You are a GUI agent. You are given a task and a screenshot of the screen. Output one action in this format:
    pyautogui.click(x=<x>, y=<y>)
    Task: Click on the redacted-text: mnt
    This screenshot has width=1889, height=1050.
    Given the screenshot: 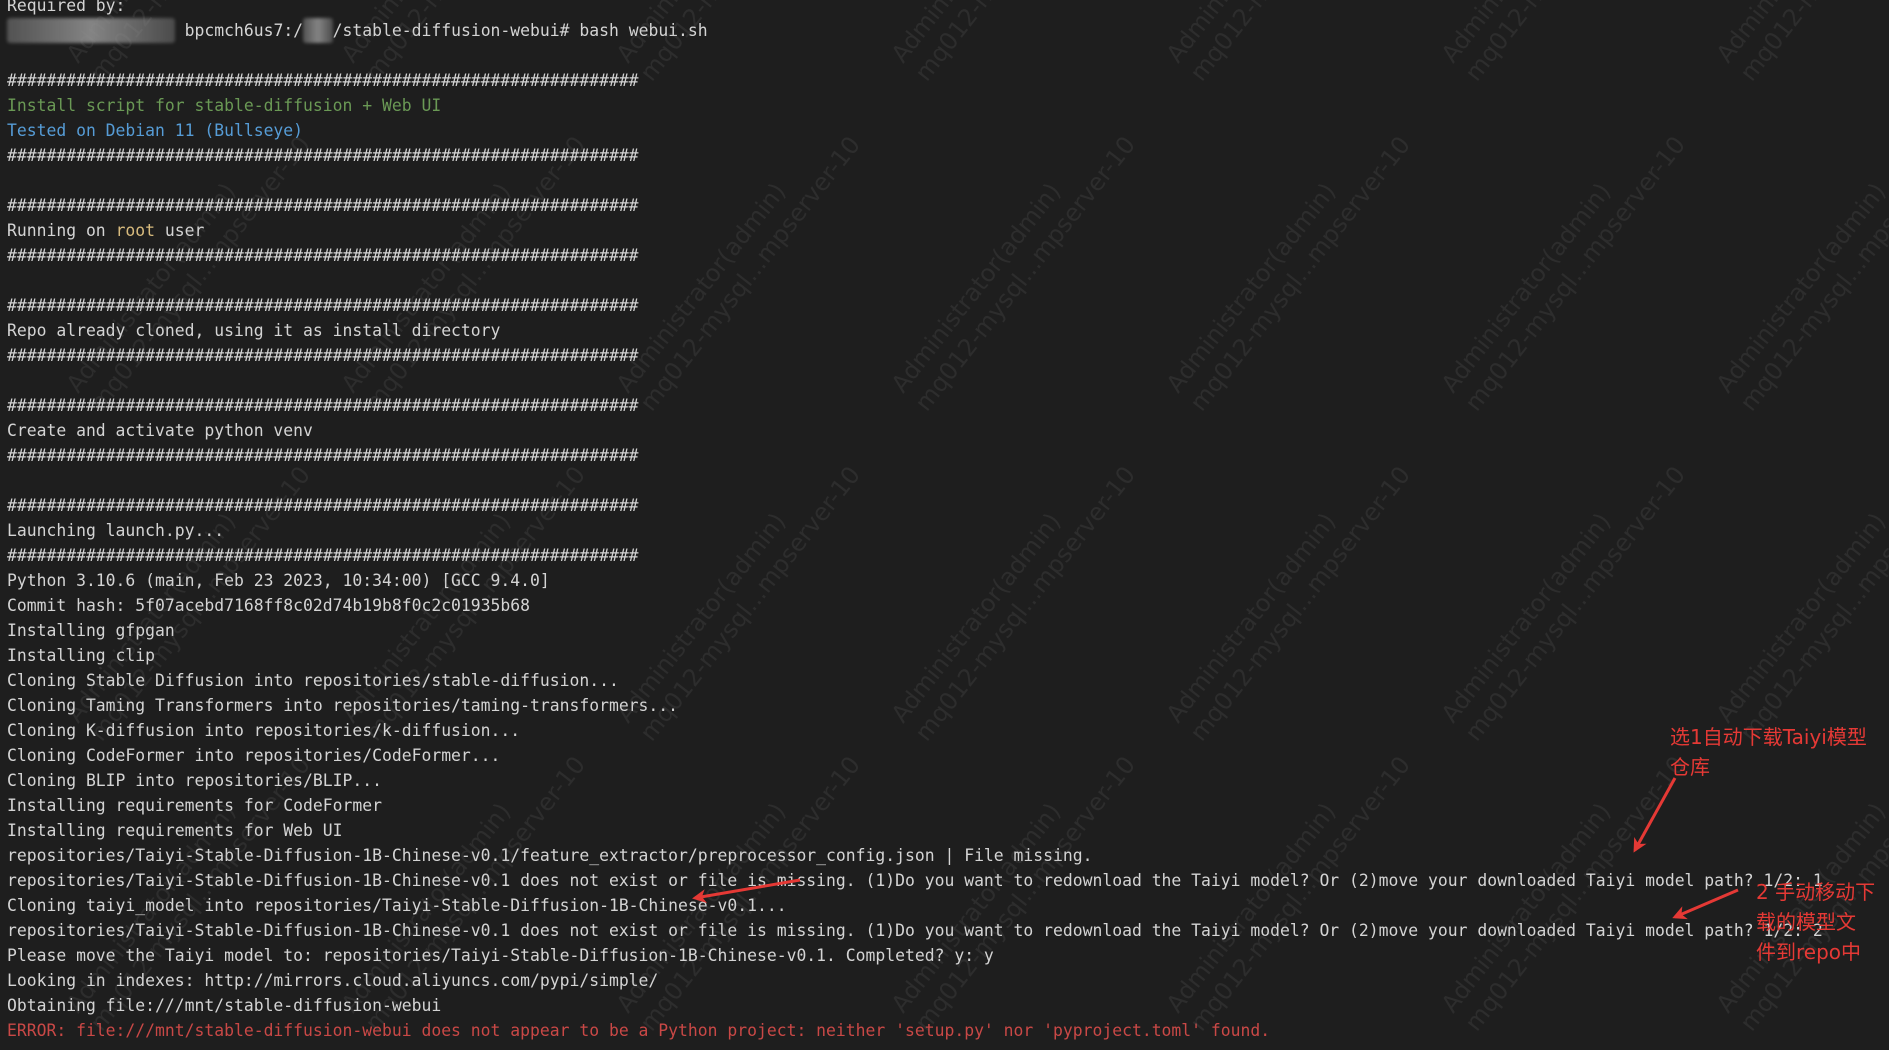 What is the action you would take?
    pyautogui.click(x=318, y=30)
    